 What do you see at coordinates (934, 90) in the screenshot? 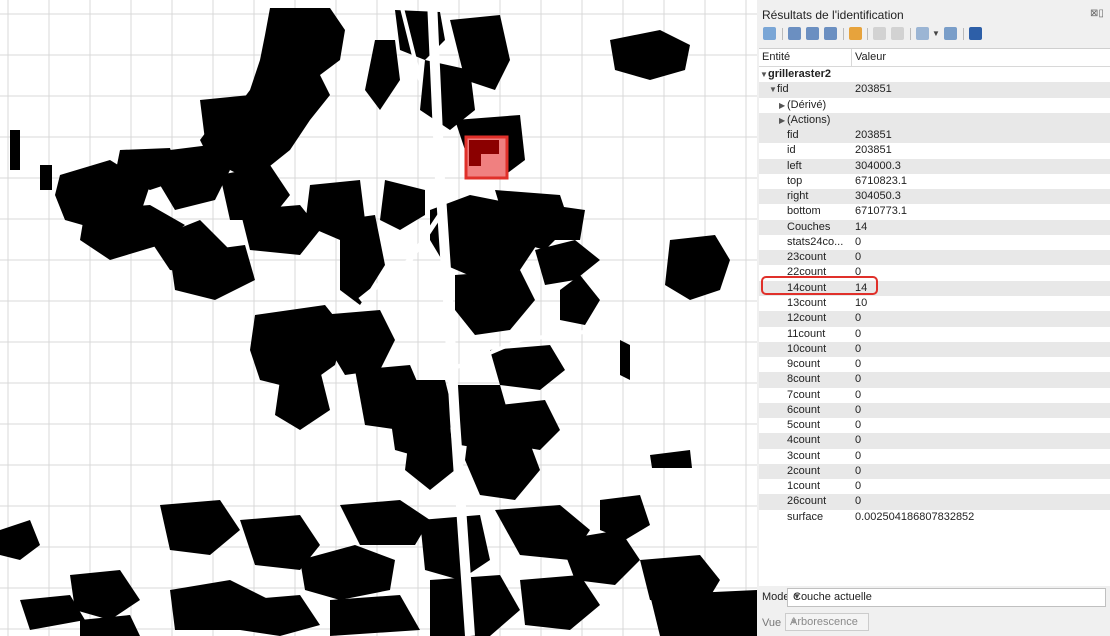
I see `feature-row: ▼fid 203851` at bounding box center [934, 90].